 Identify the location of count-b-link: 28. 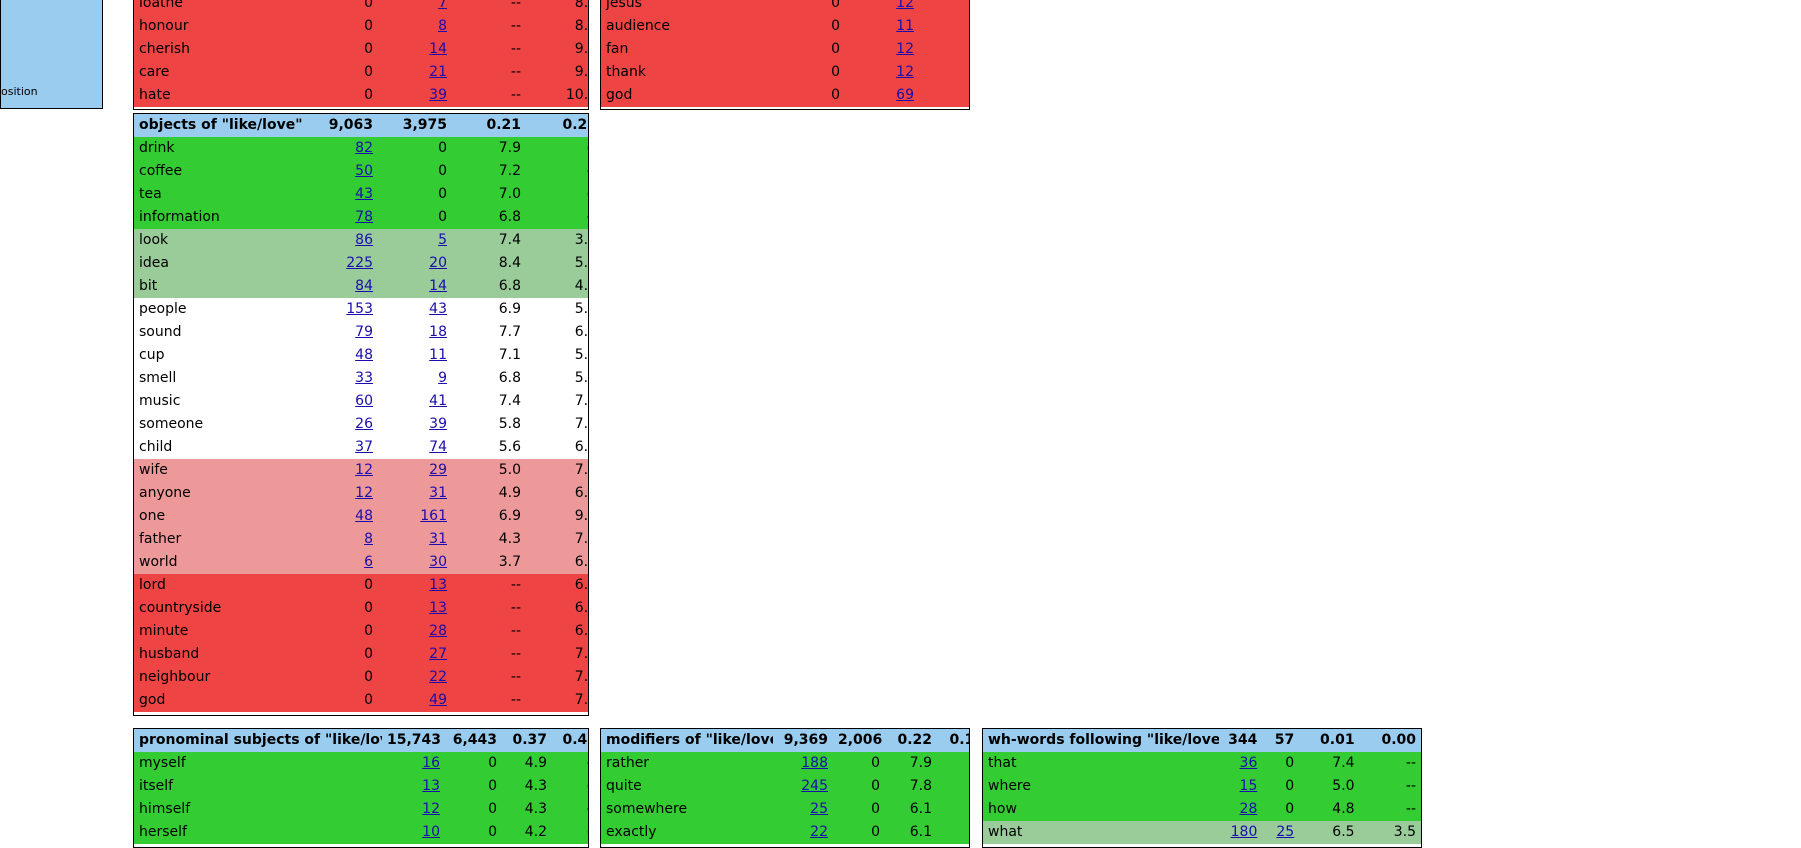
(438, 631).